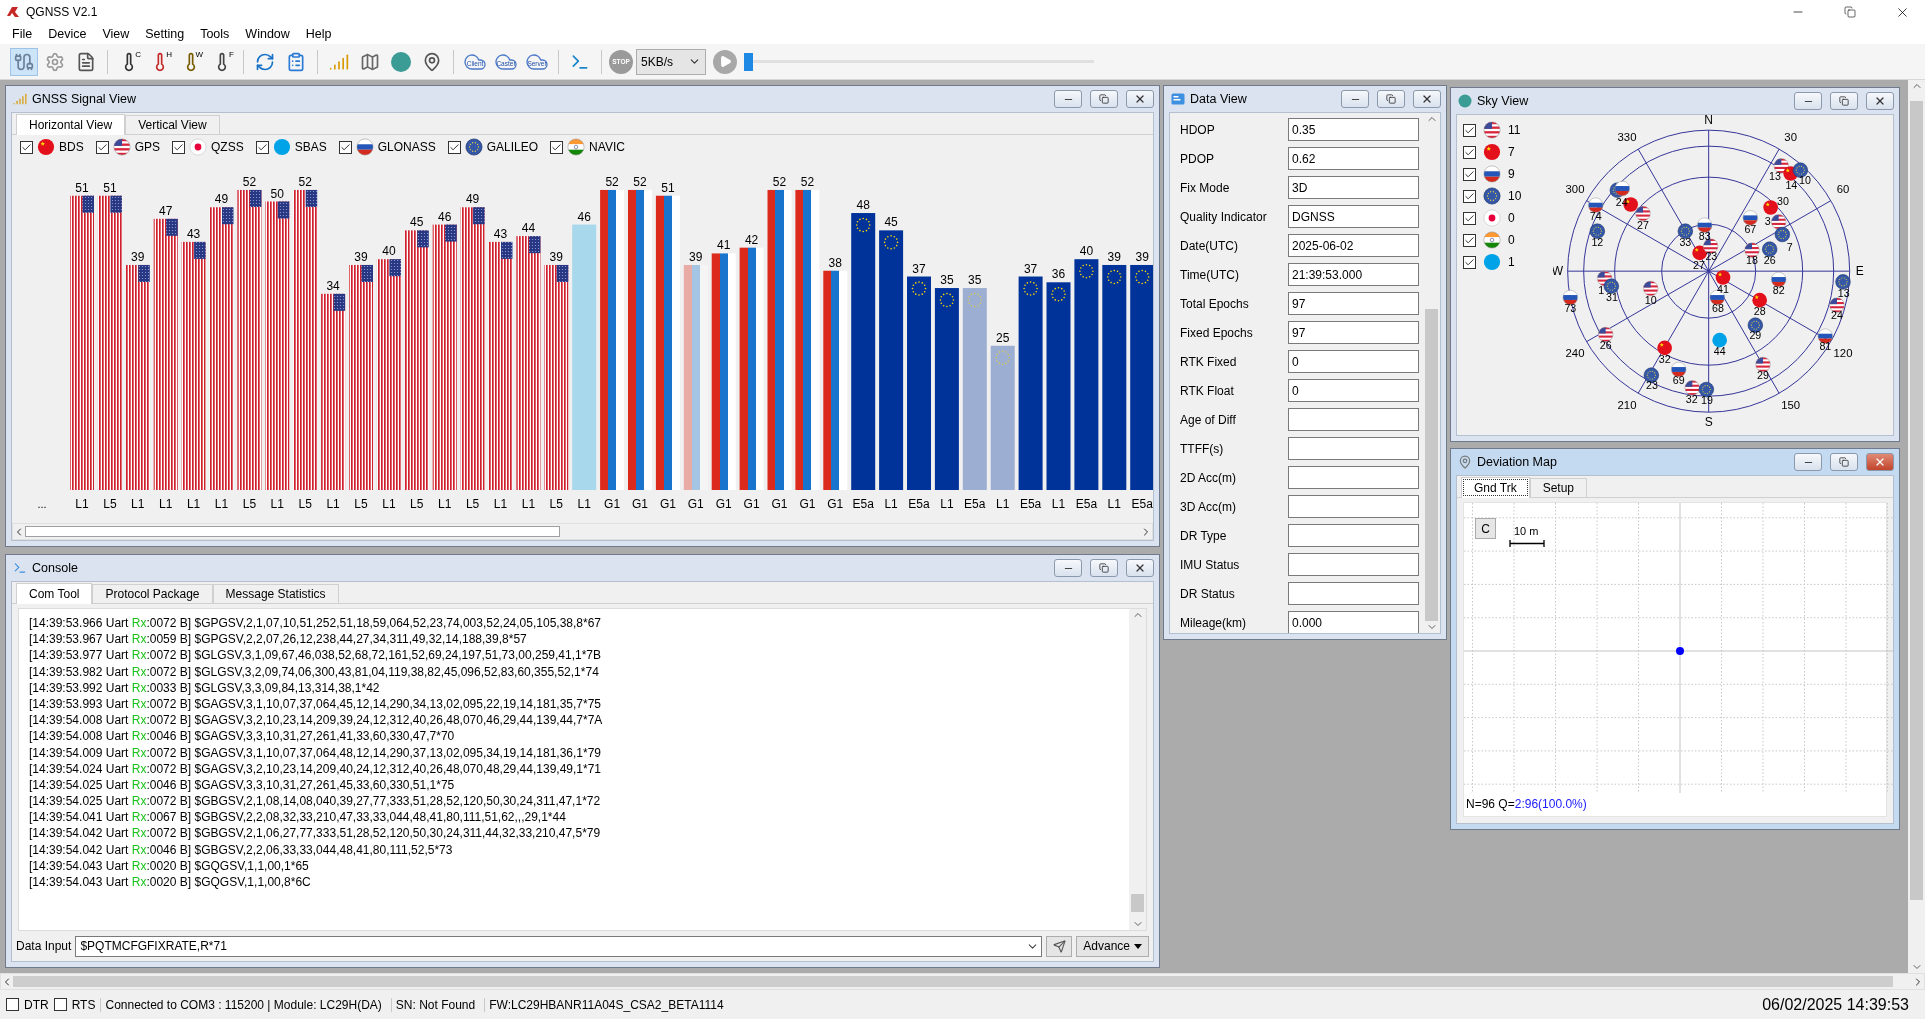  What do you see at coordinates (1058, 274) in the screenshot?
I see `bar-value: 36` at bounding box center [1058, 274].